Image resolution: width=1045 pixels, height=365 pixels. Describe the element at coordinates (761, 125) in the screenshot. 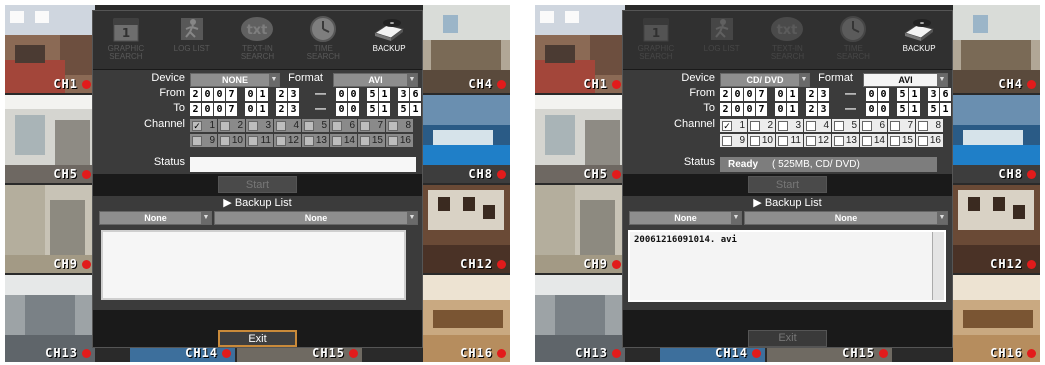

I see `channel-checkbox-2: 2` at that location.